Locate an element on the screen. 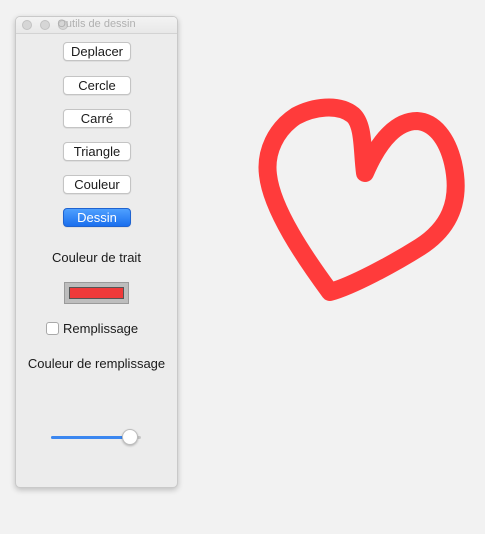  fill-checkbox-row: Remplissage is located at coordinates (92, 328).